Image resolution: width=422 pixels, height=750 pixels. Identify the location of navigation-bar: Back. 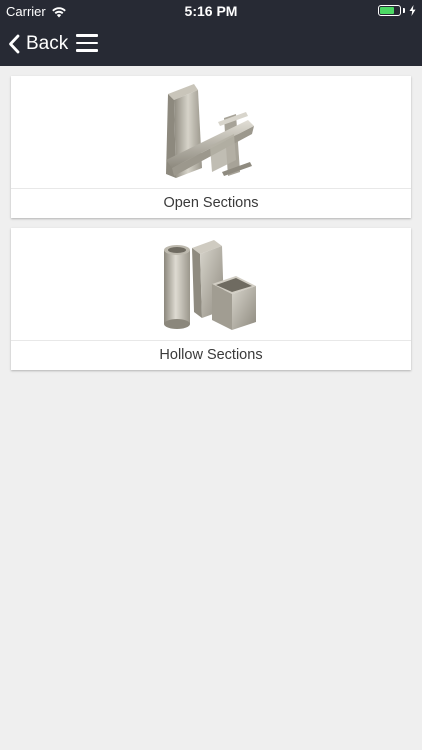
(211, 44).